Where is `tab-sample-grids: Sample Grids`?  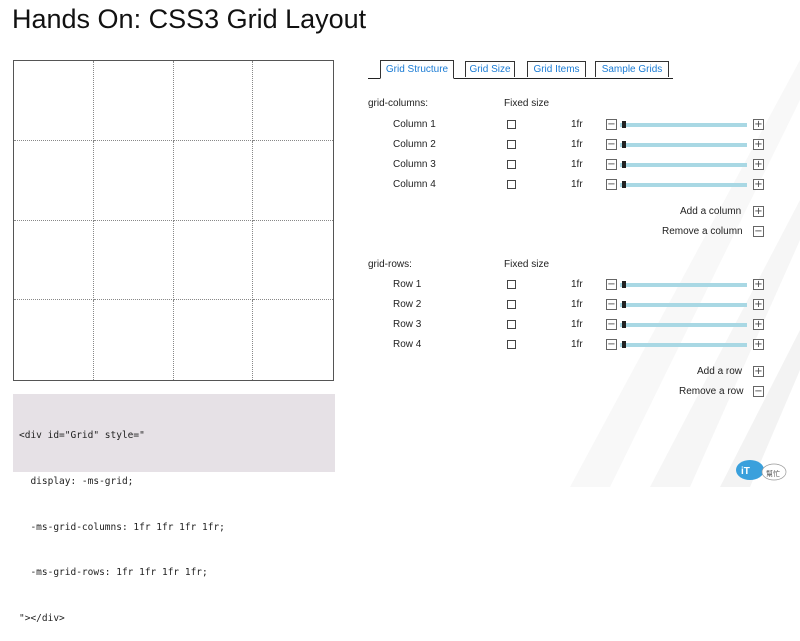 tab-sample-grids: Sample Grids is located at coordinates (632, 69).